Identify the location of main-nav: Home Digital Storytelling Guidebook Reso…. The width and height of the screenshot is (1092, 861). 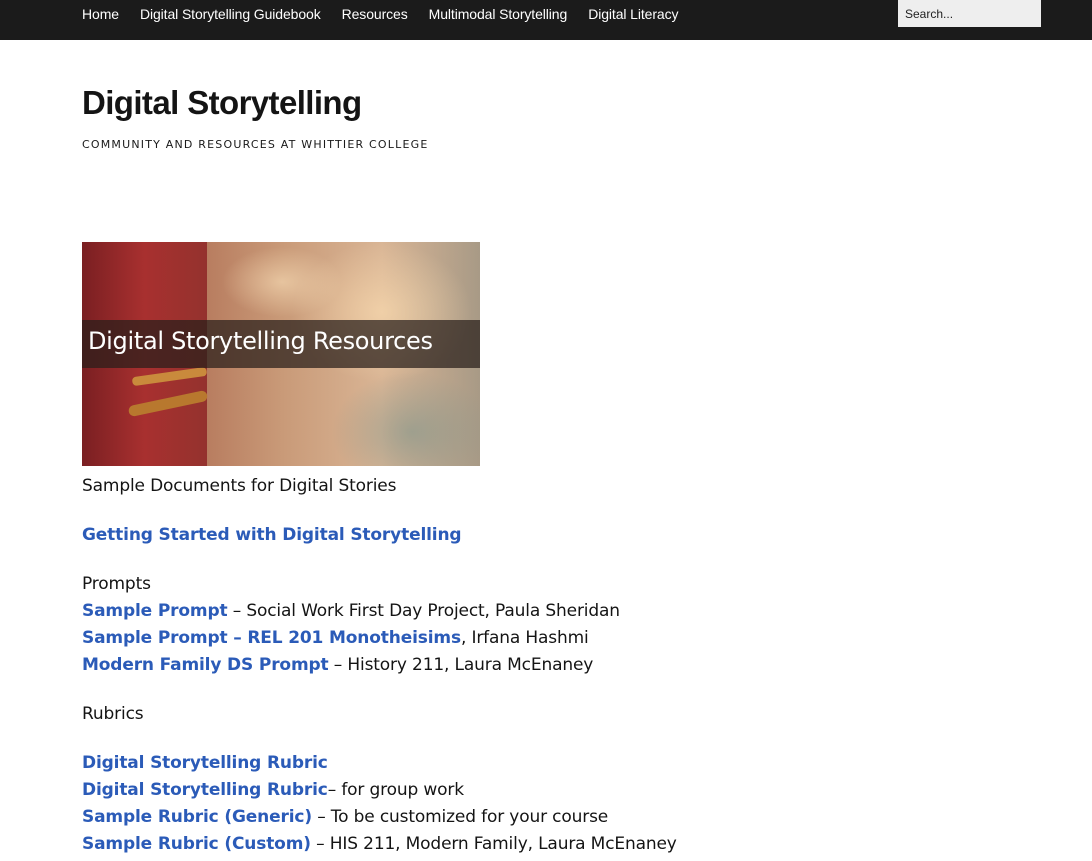
(390, 13).